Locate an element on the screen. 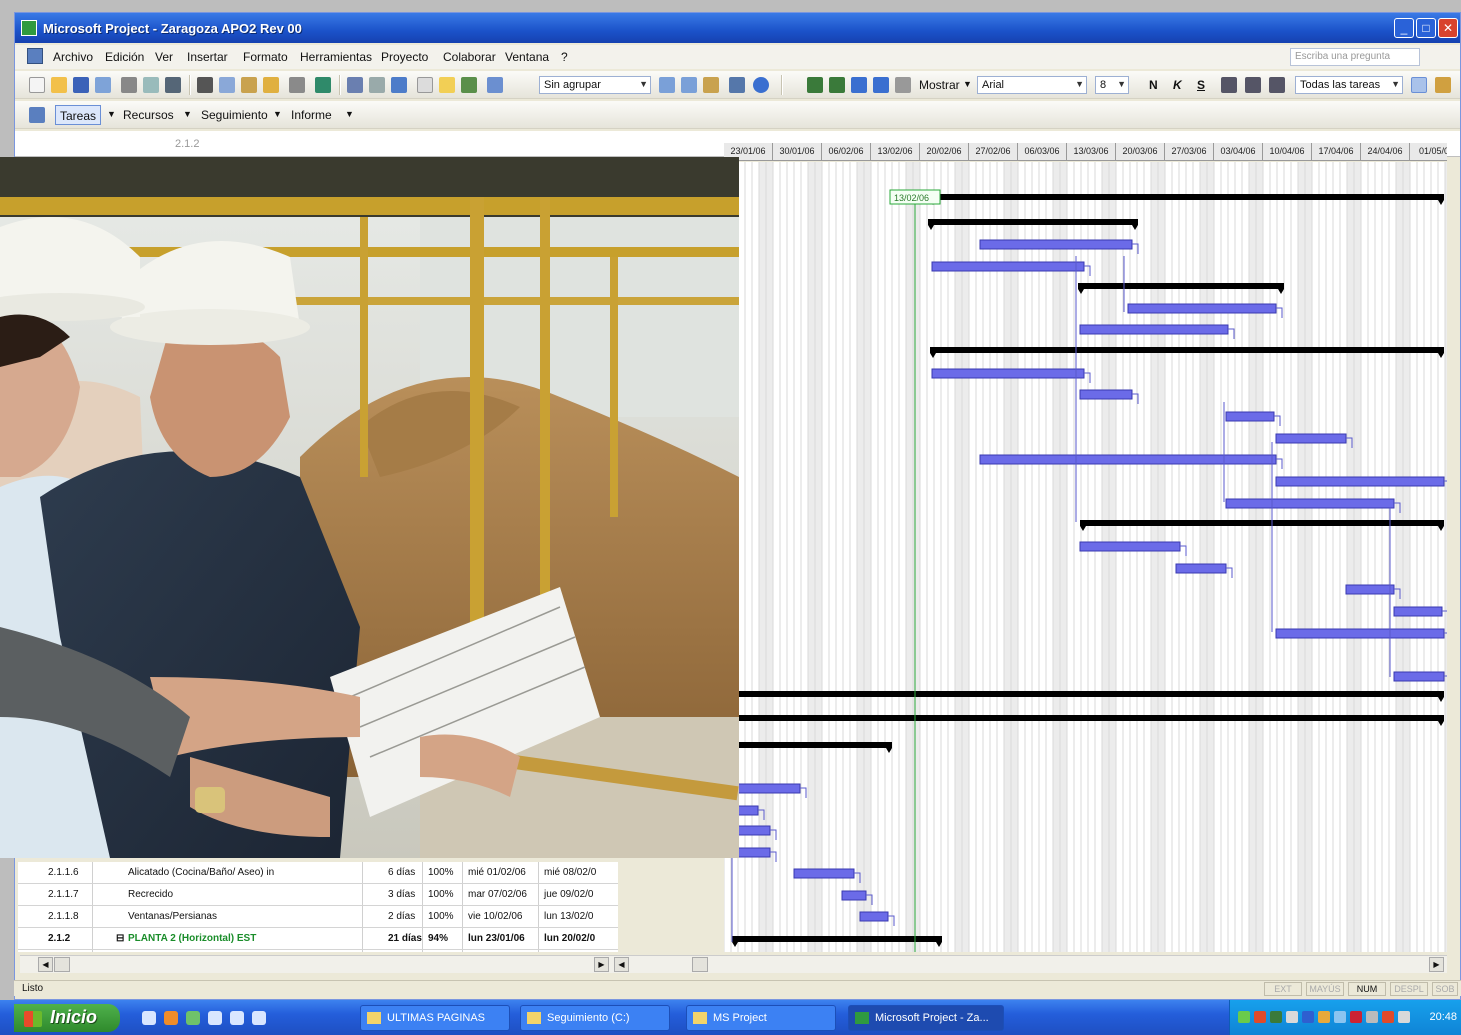 Image resolution: width=1461 pixels, height=1035 pixels. ie-icon is located at coordinates (149, 1018).